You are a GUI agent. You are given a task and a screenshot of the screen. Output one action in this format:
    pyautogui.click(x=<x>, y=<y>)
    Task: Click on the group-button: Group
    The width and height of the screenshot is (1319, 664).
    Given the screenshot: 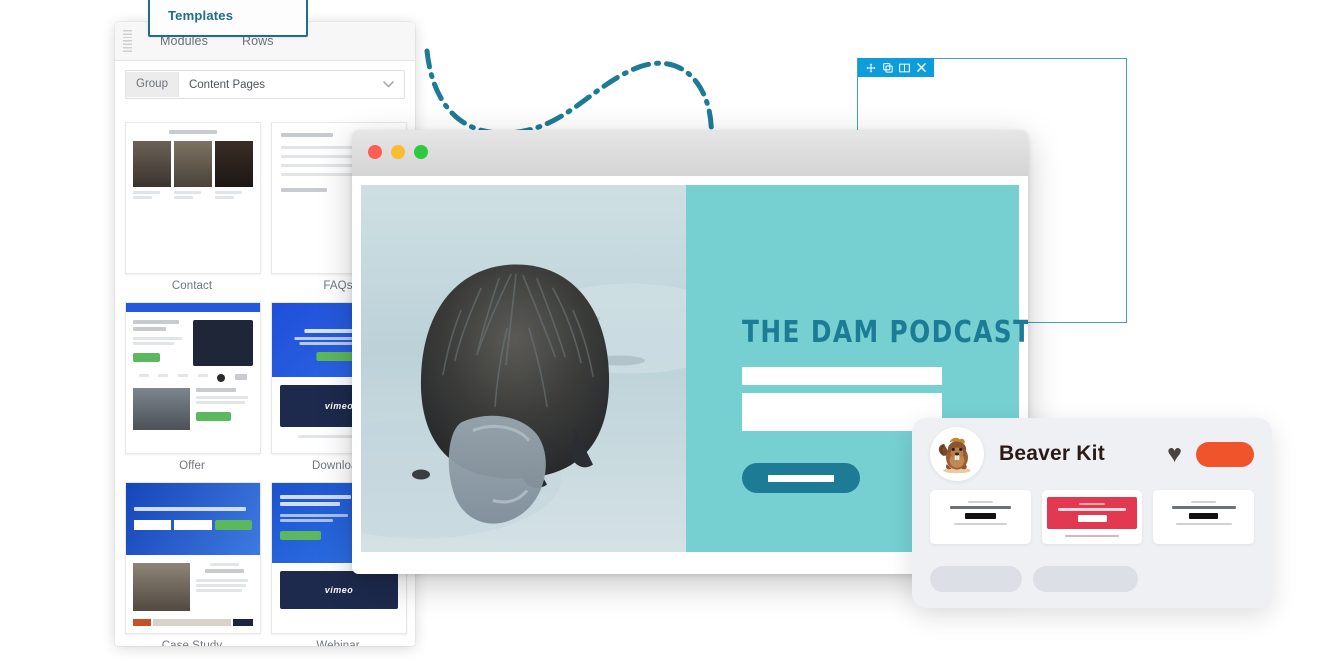 What is the action you would take?
    pyautogui.click(x=152, y=84)
    